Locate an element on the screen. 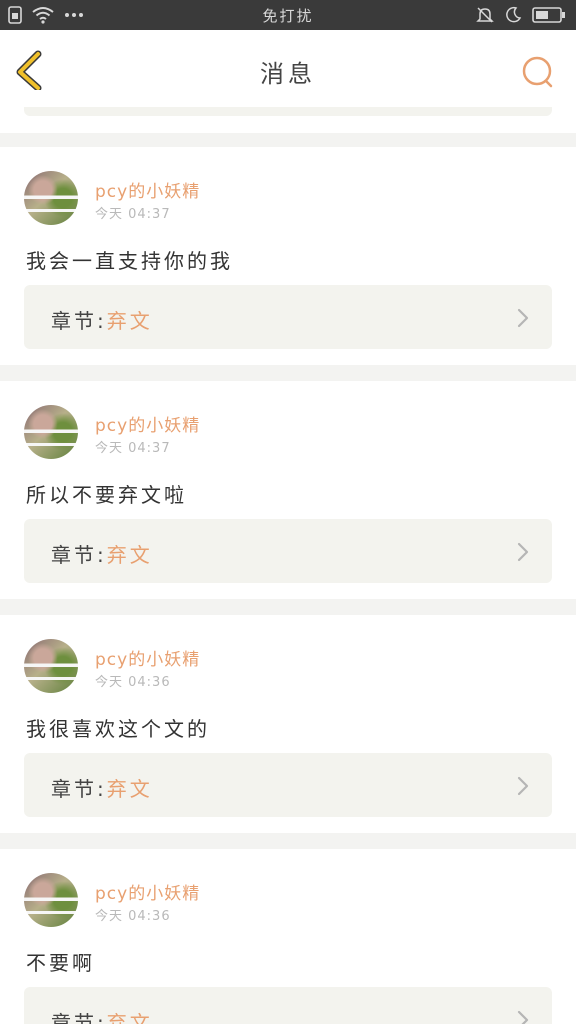  bell-muted-icon is located at coordinates (485, 15).